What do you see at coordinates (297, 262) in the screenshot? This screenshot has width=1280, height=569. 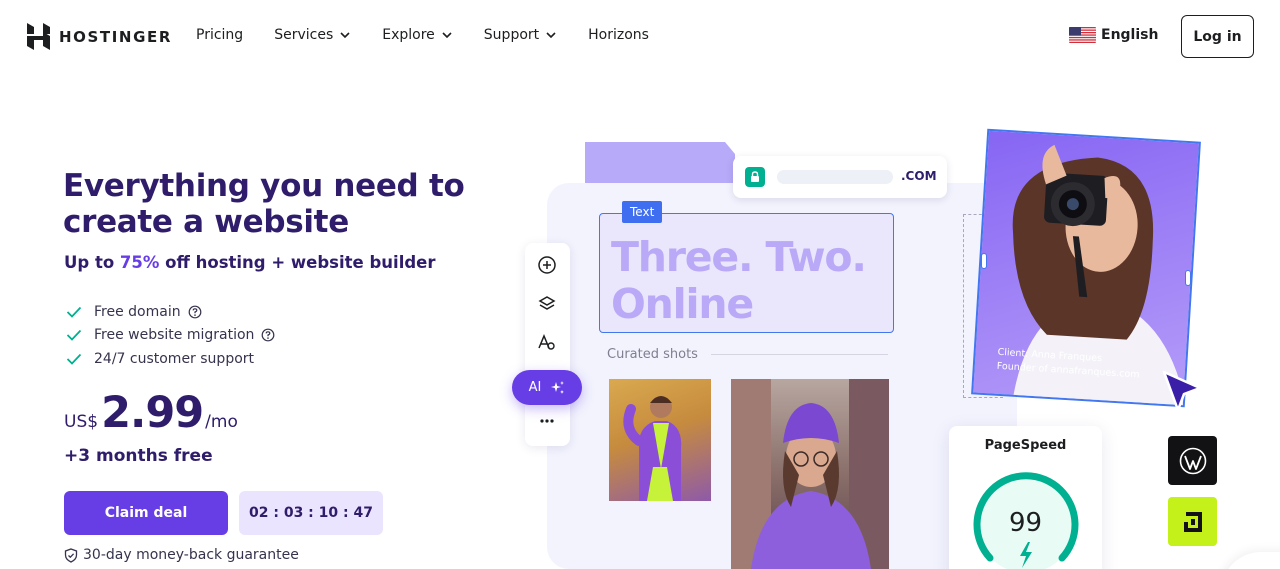 I see `subtitle-suffix: off hosting + website builder` at bounding box center [297, 262].